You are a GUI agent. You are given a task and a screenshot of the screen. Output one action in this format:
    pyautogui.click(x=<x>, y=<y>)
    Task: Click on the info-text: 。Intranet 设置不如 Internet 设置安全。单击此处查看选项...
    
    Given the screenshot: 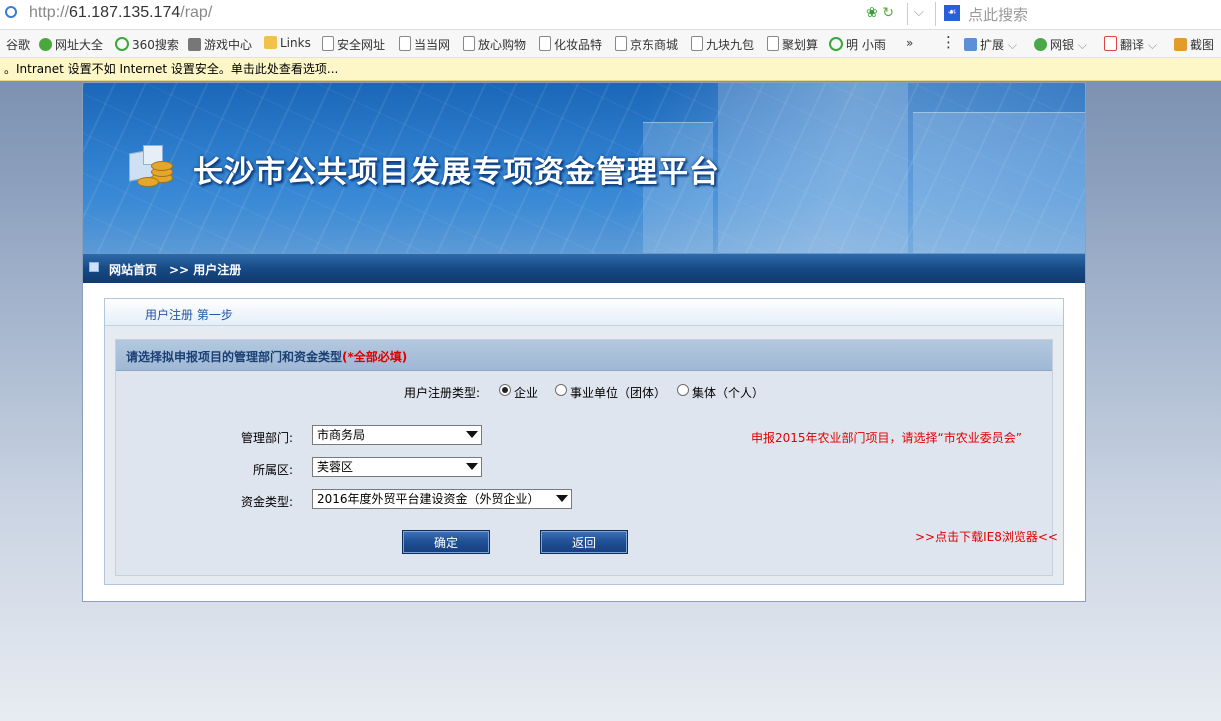 What is the action you would take?
    pyautogui.click(x=171, y=69)
    